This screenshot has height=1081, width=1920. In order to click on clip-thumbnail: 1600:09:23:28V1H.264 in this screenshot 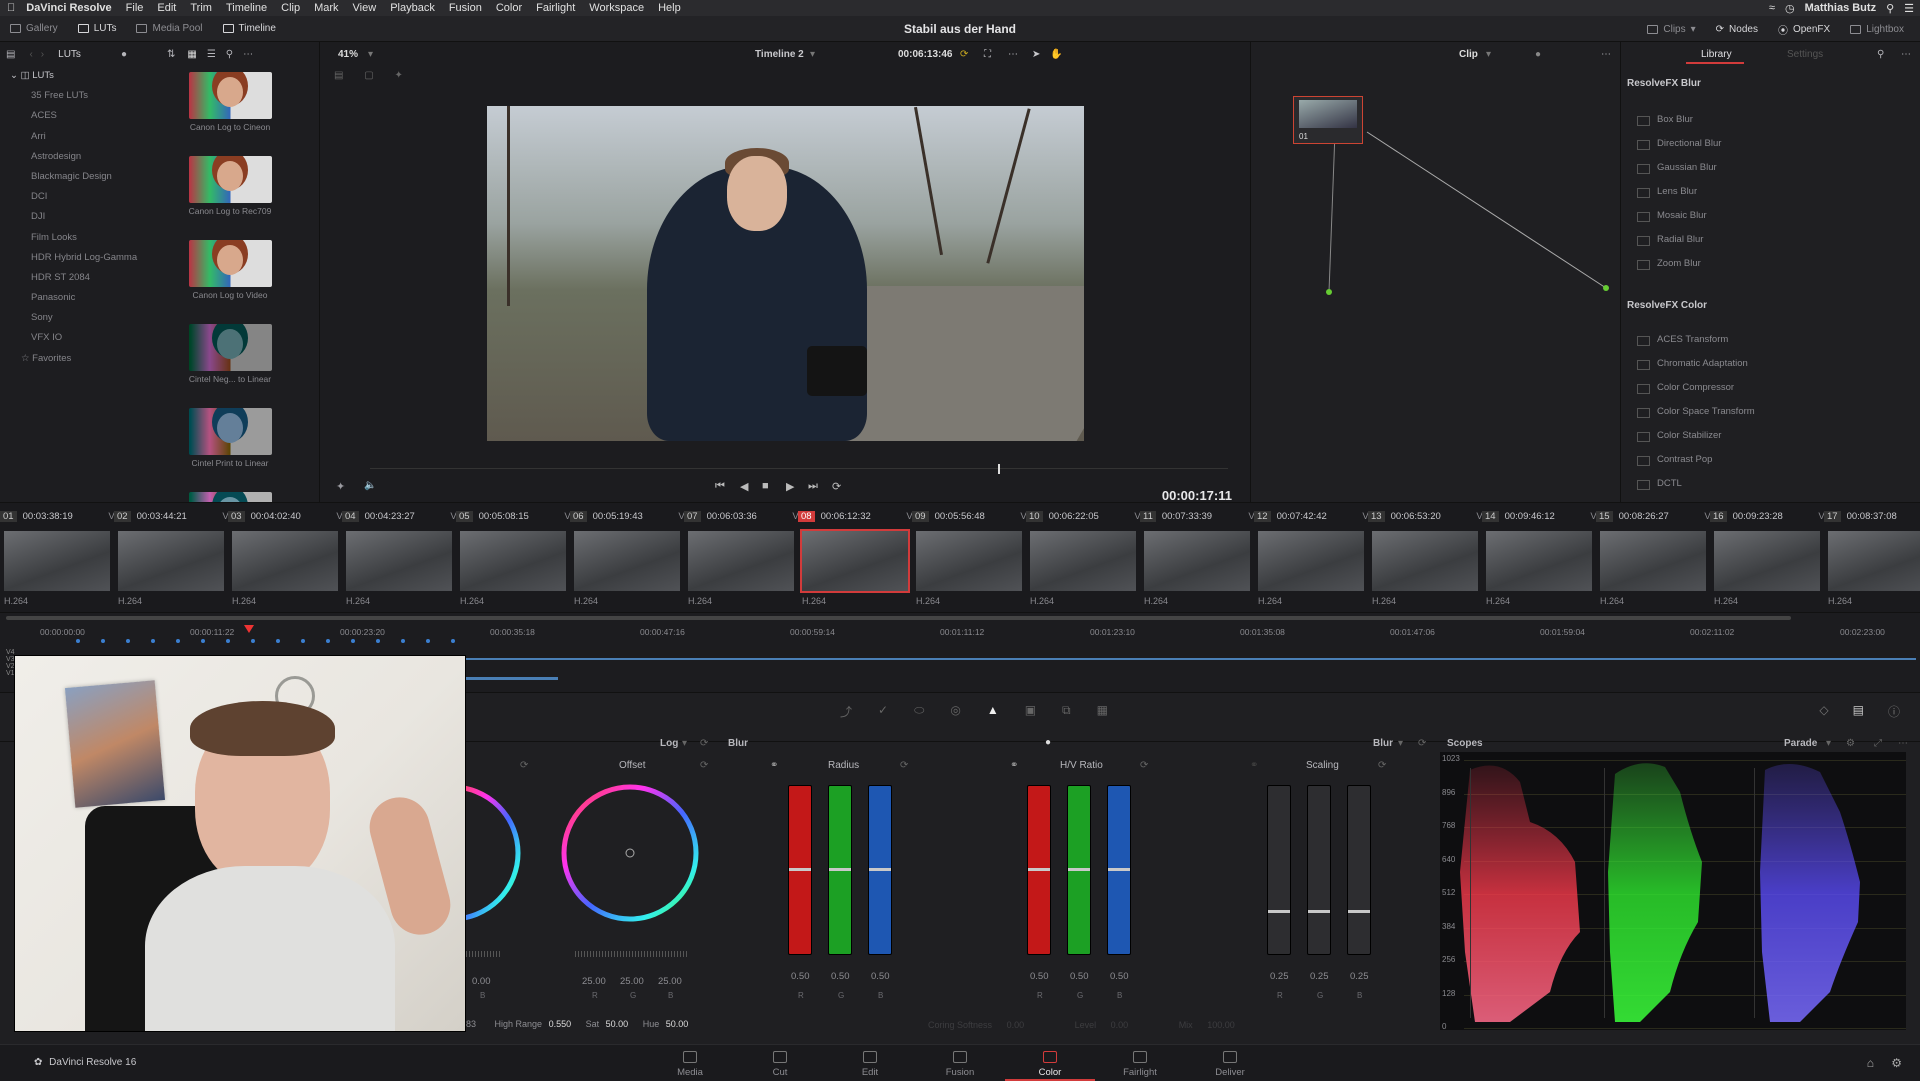, I will do `click(1770, 558)`.